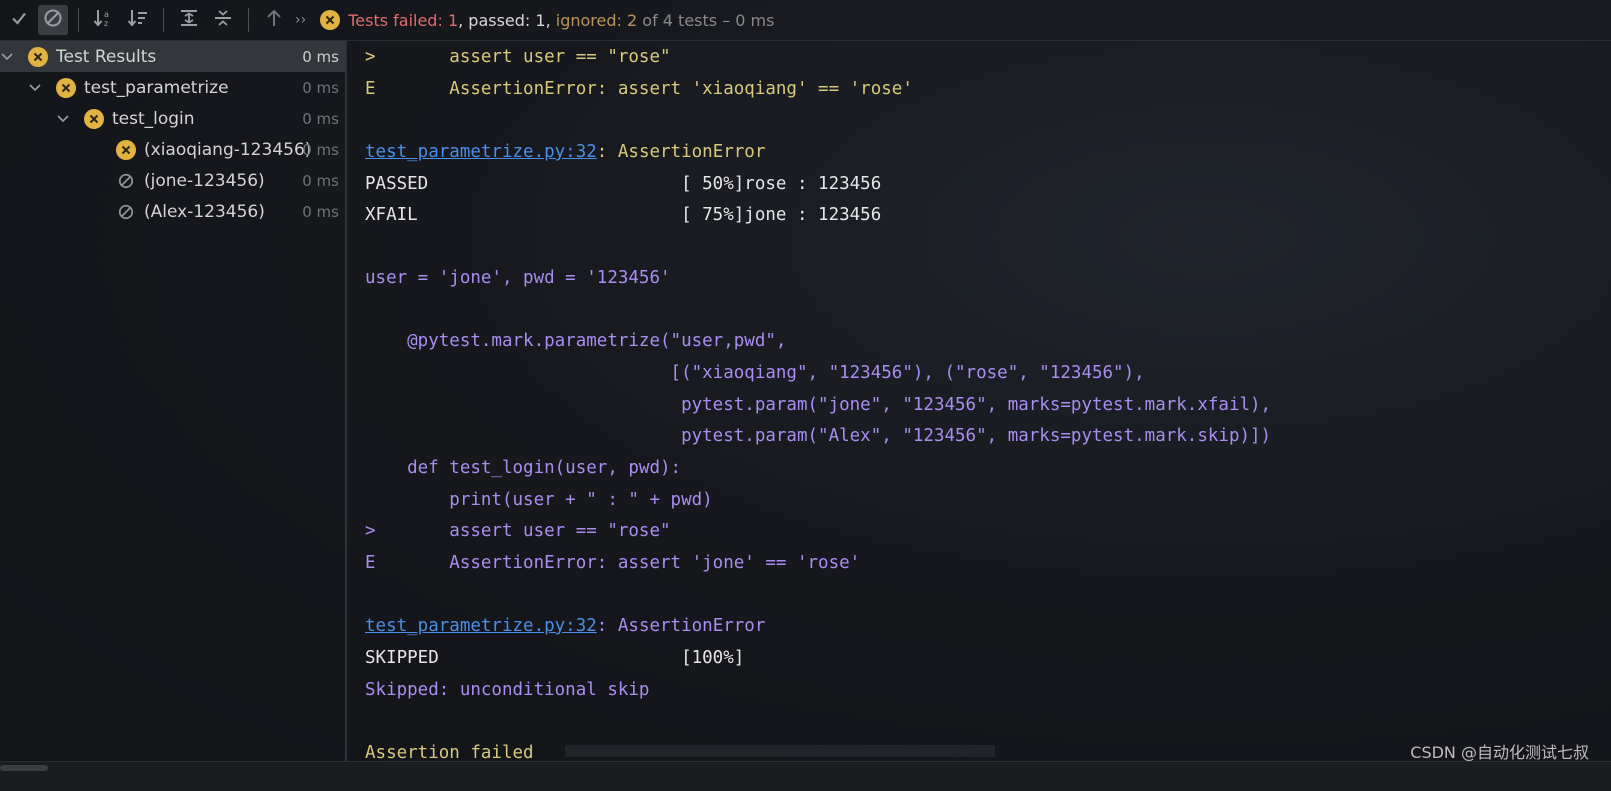 Image resolution: width=1611 pixels, height=791 pixels. What do you see at coordinates (204, 180) in the screenshot?
I see `tree-item-label: (jone-123456)` at bounding box center [204, 180].